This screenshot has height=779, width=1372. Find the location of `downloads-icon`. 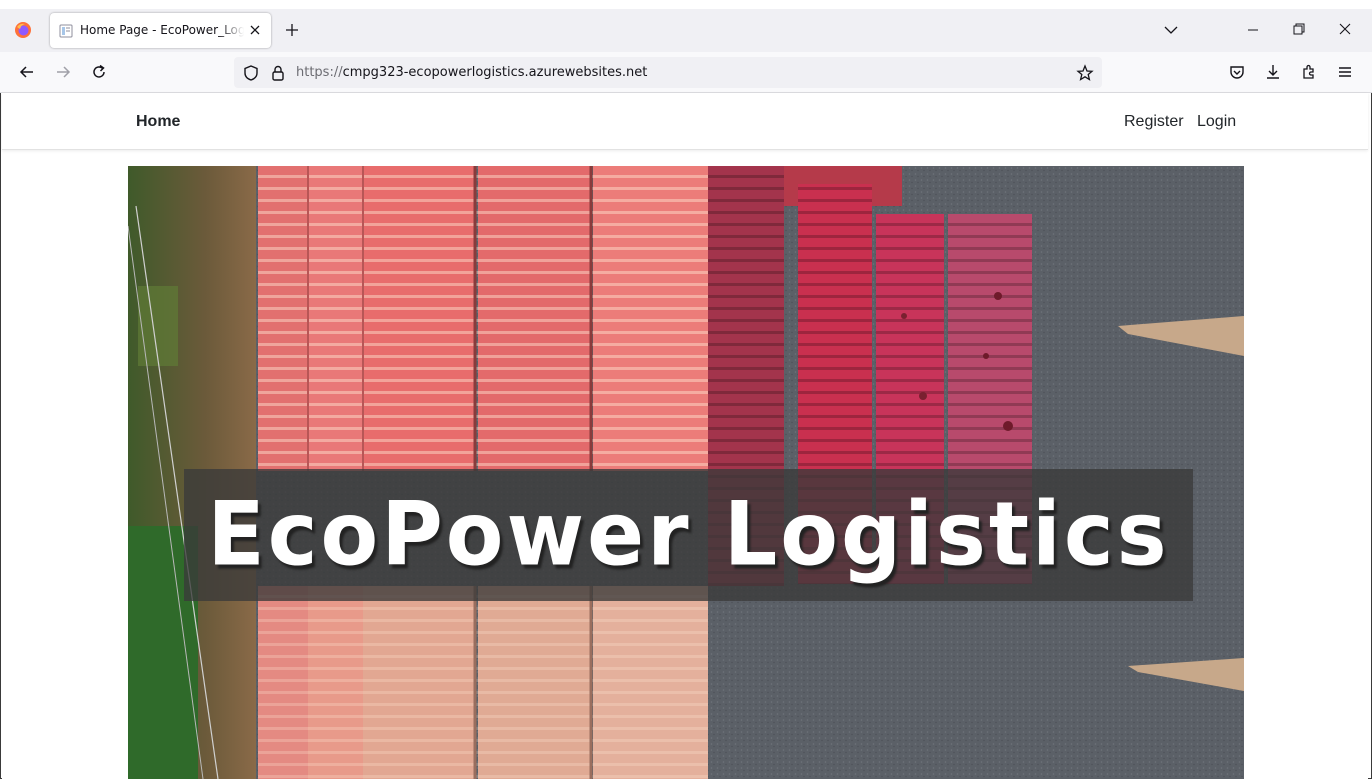

downloads-icon is located at coordinates (1273, 72).